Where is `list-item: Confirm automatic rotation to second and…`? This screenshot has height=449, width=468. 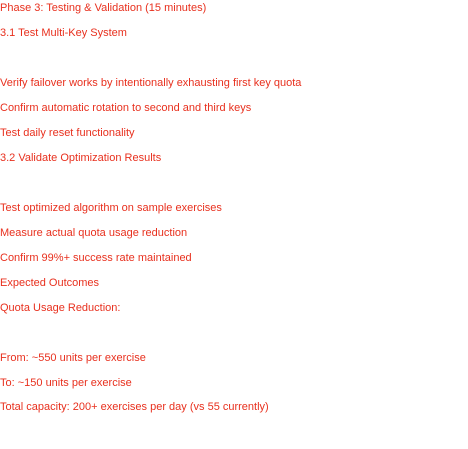
list-item: Confirm automatic rotation to second and… is located at coordinates (126, 108).